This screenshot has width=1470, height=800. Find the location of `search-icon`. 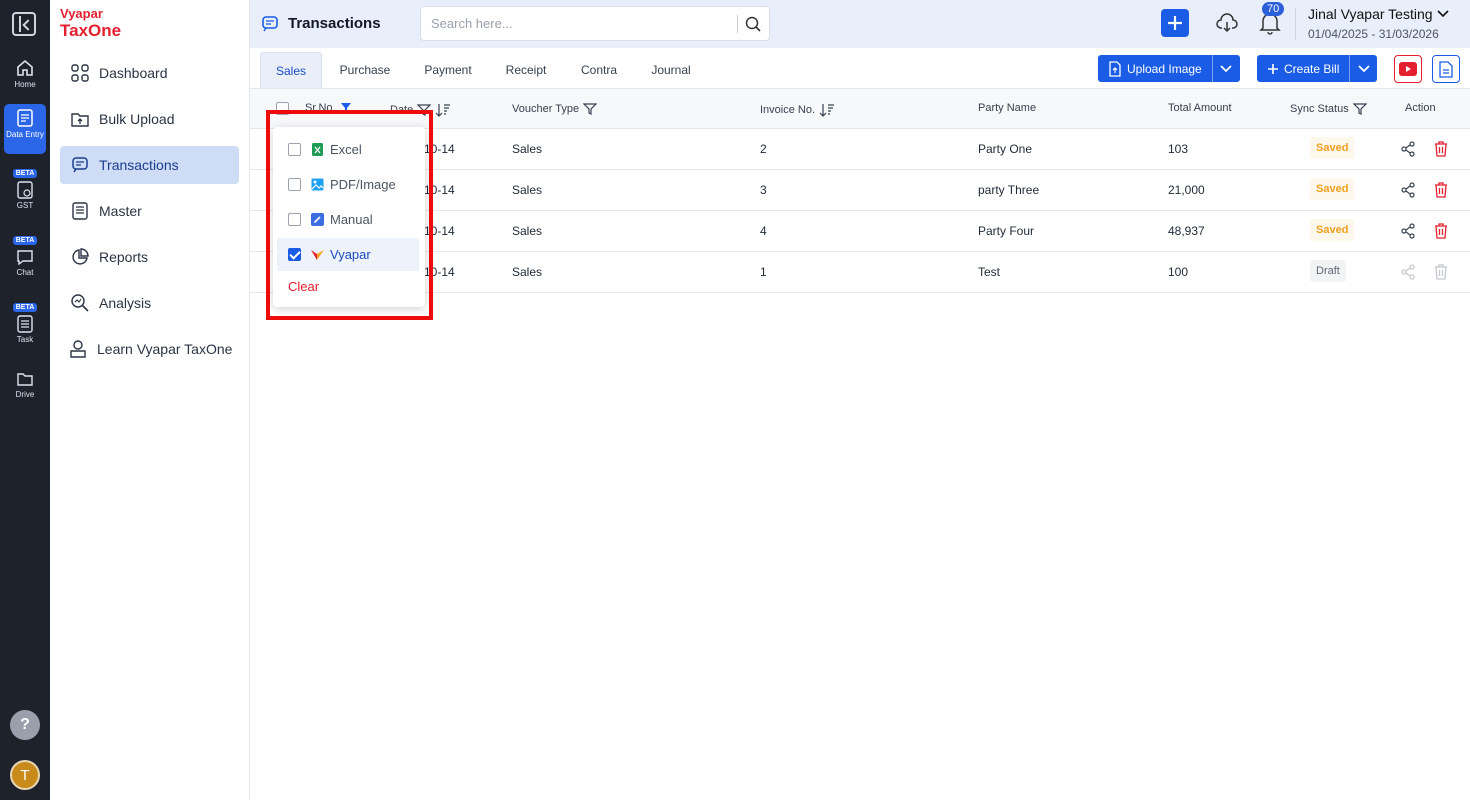

search-icon is located at coordinates (753, 24).